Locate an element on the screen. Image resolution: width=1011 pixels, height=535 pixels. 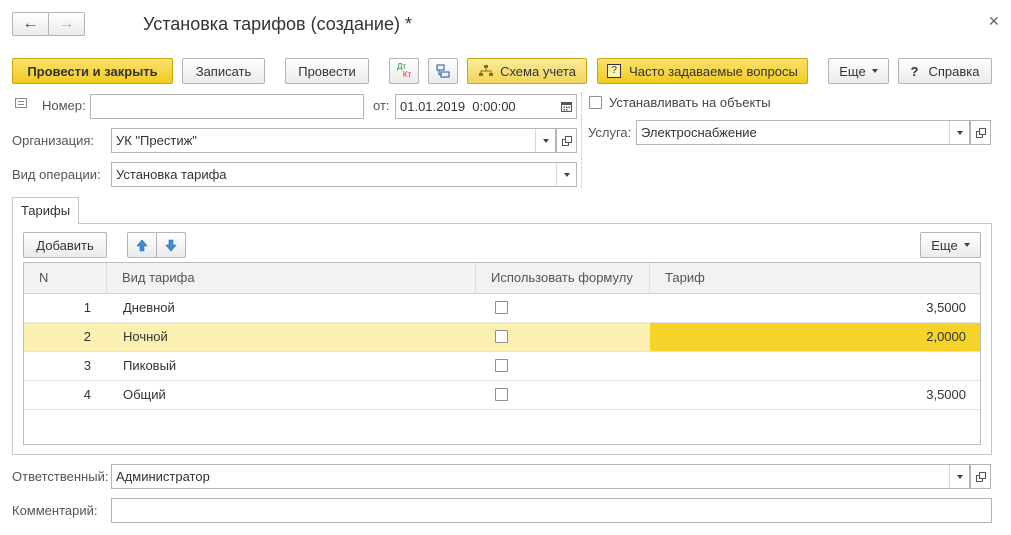
table-row: 1 Дневной 3,5000 is located at coordinates (502, 308).